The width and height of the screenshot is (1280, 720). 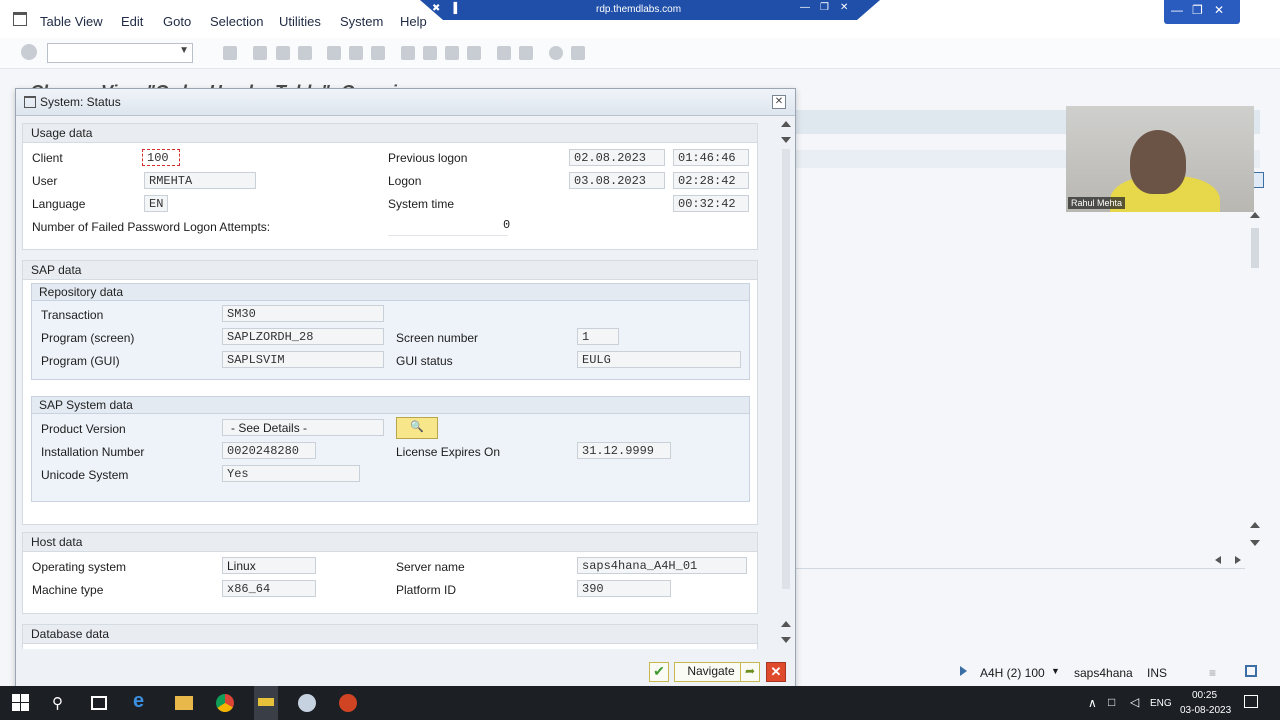 What do you see at coordinates (1251, 701) in the screenshot?
I see `notification-icon` at bounding box center [1251, 701].